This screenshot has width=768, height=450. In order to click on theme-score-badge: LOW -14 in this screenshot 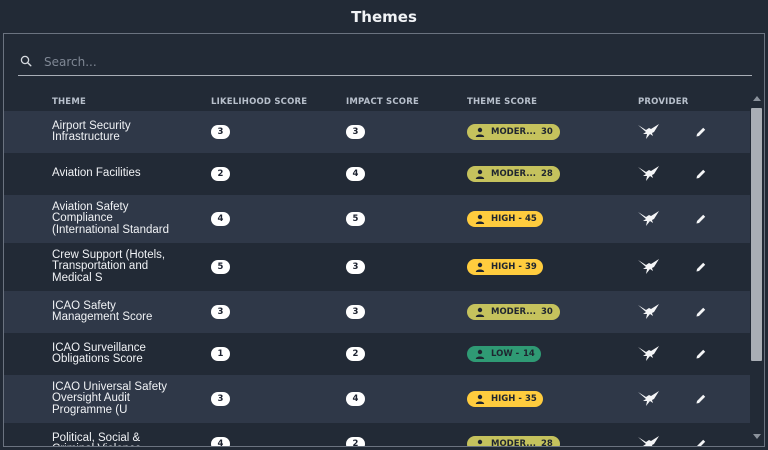, I will do `click(504, 354)`.